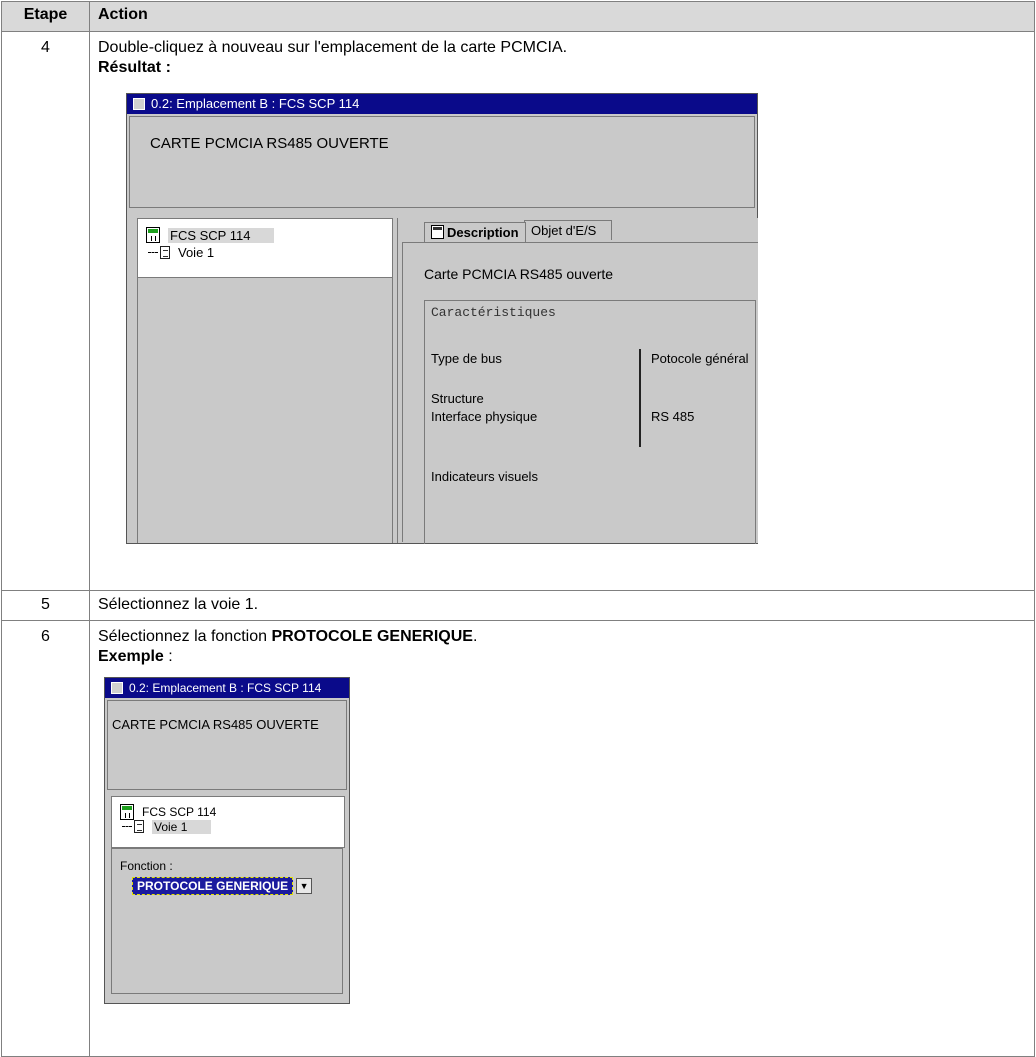 This screenshot has width=1036, height=1057. Describe the element at coordinates (265, 410) in the screenshot. I see `tree-lower-pane` at that location.